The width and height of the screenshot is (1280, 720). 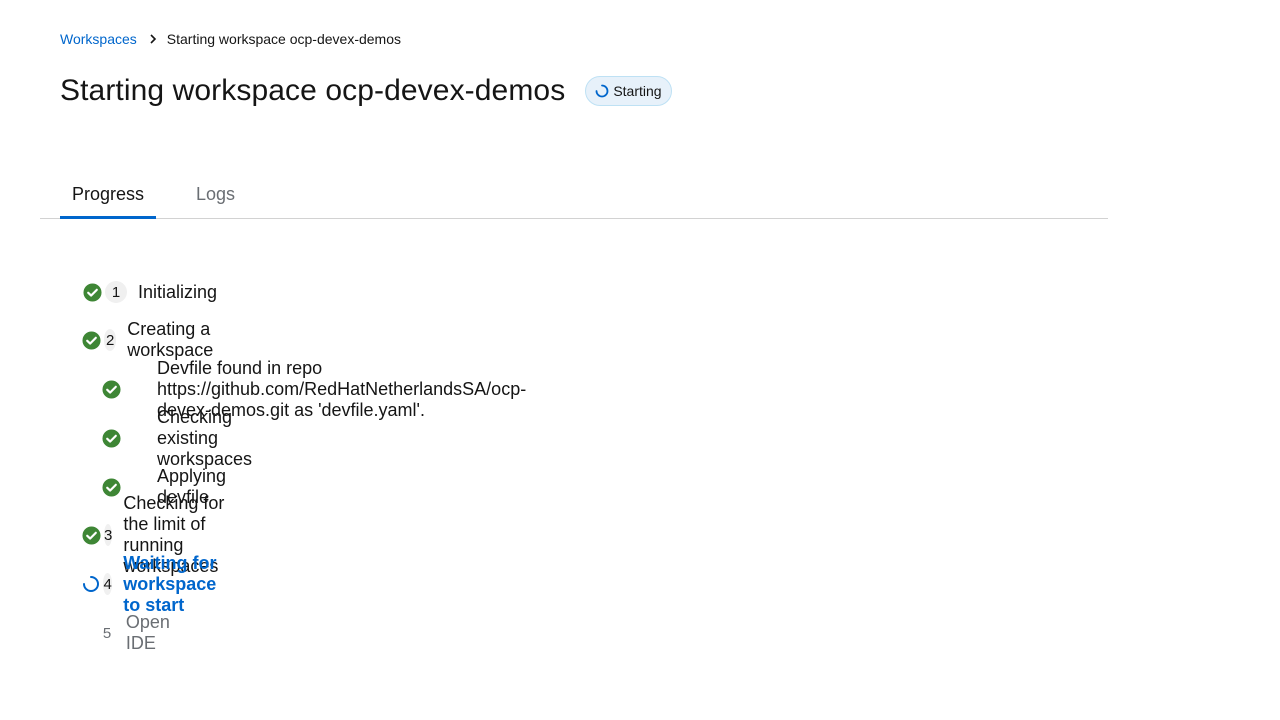 I want to click on tab-logs-label: Logs, so click(x=216, y=193).